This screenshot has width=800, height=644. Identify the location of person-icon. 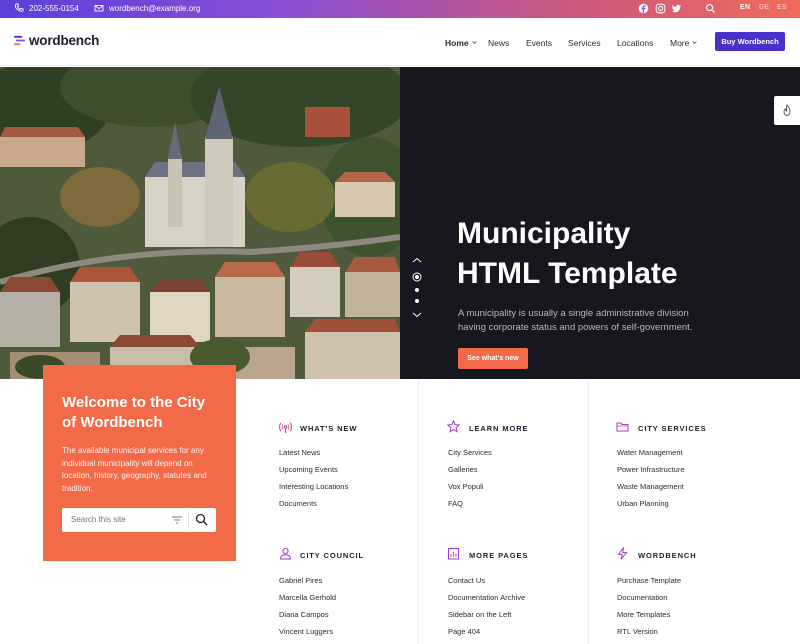
(285, 553).